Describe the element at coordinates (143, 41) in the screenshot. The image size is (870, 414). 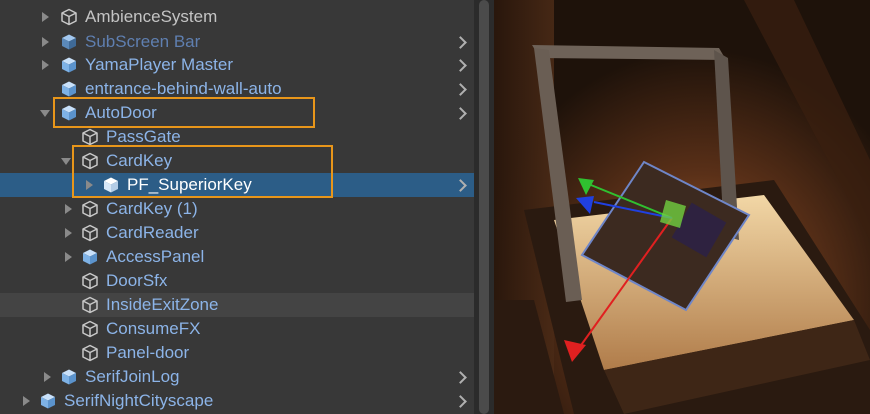
I see `hierarchy-row-label: SubScreen Bar` at that location.